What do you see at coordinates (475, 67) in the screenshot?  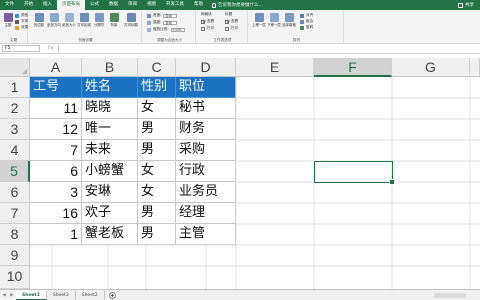 I see `column-header-overflow` at bounding box center [475, 67].